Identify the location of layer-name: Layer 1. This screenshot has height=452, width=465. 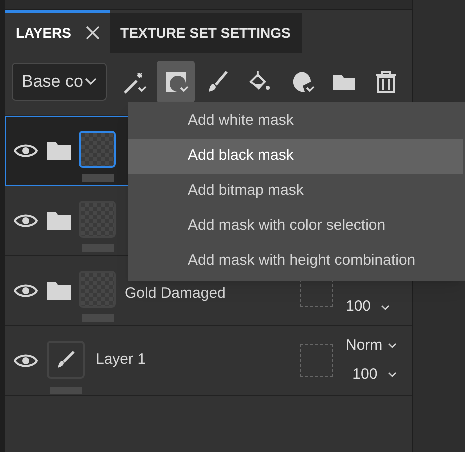
(121, 360).